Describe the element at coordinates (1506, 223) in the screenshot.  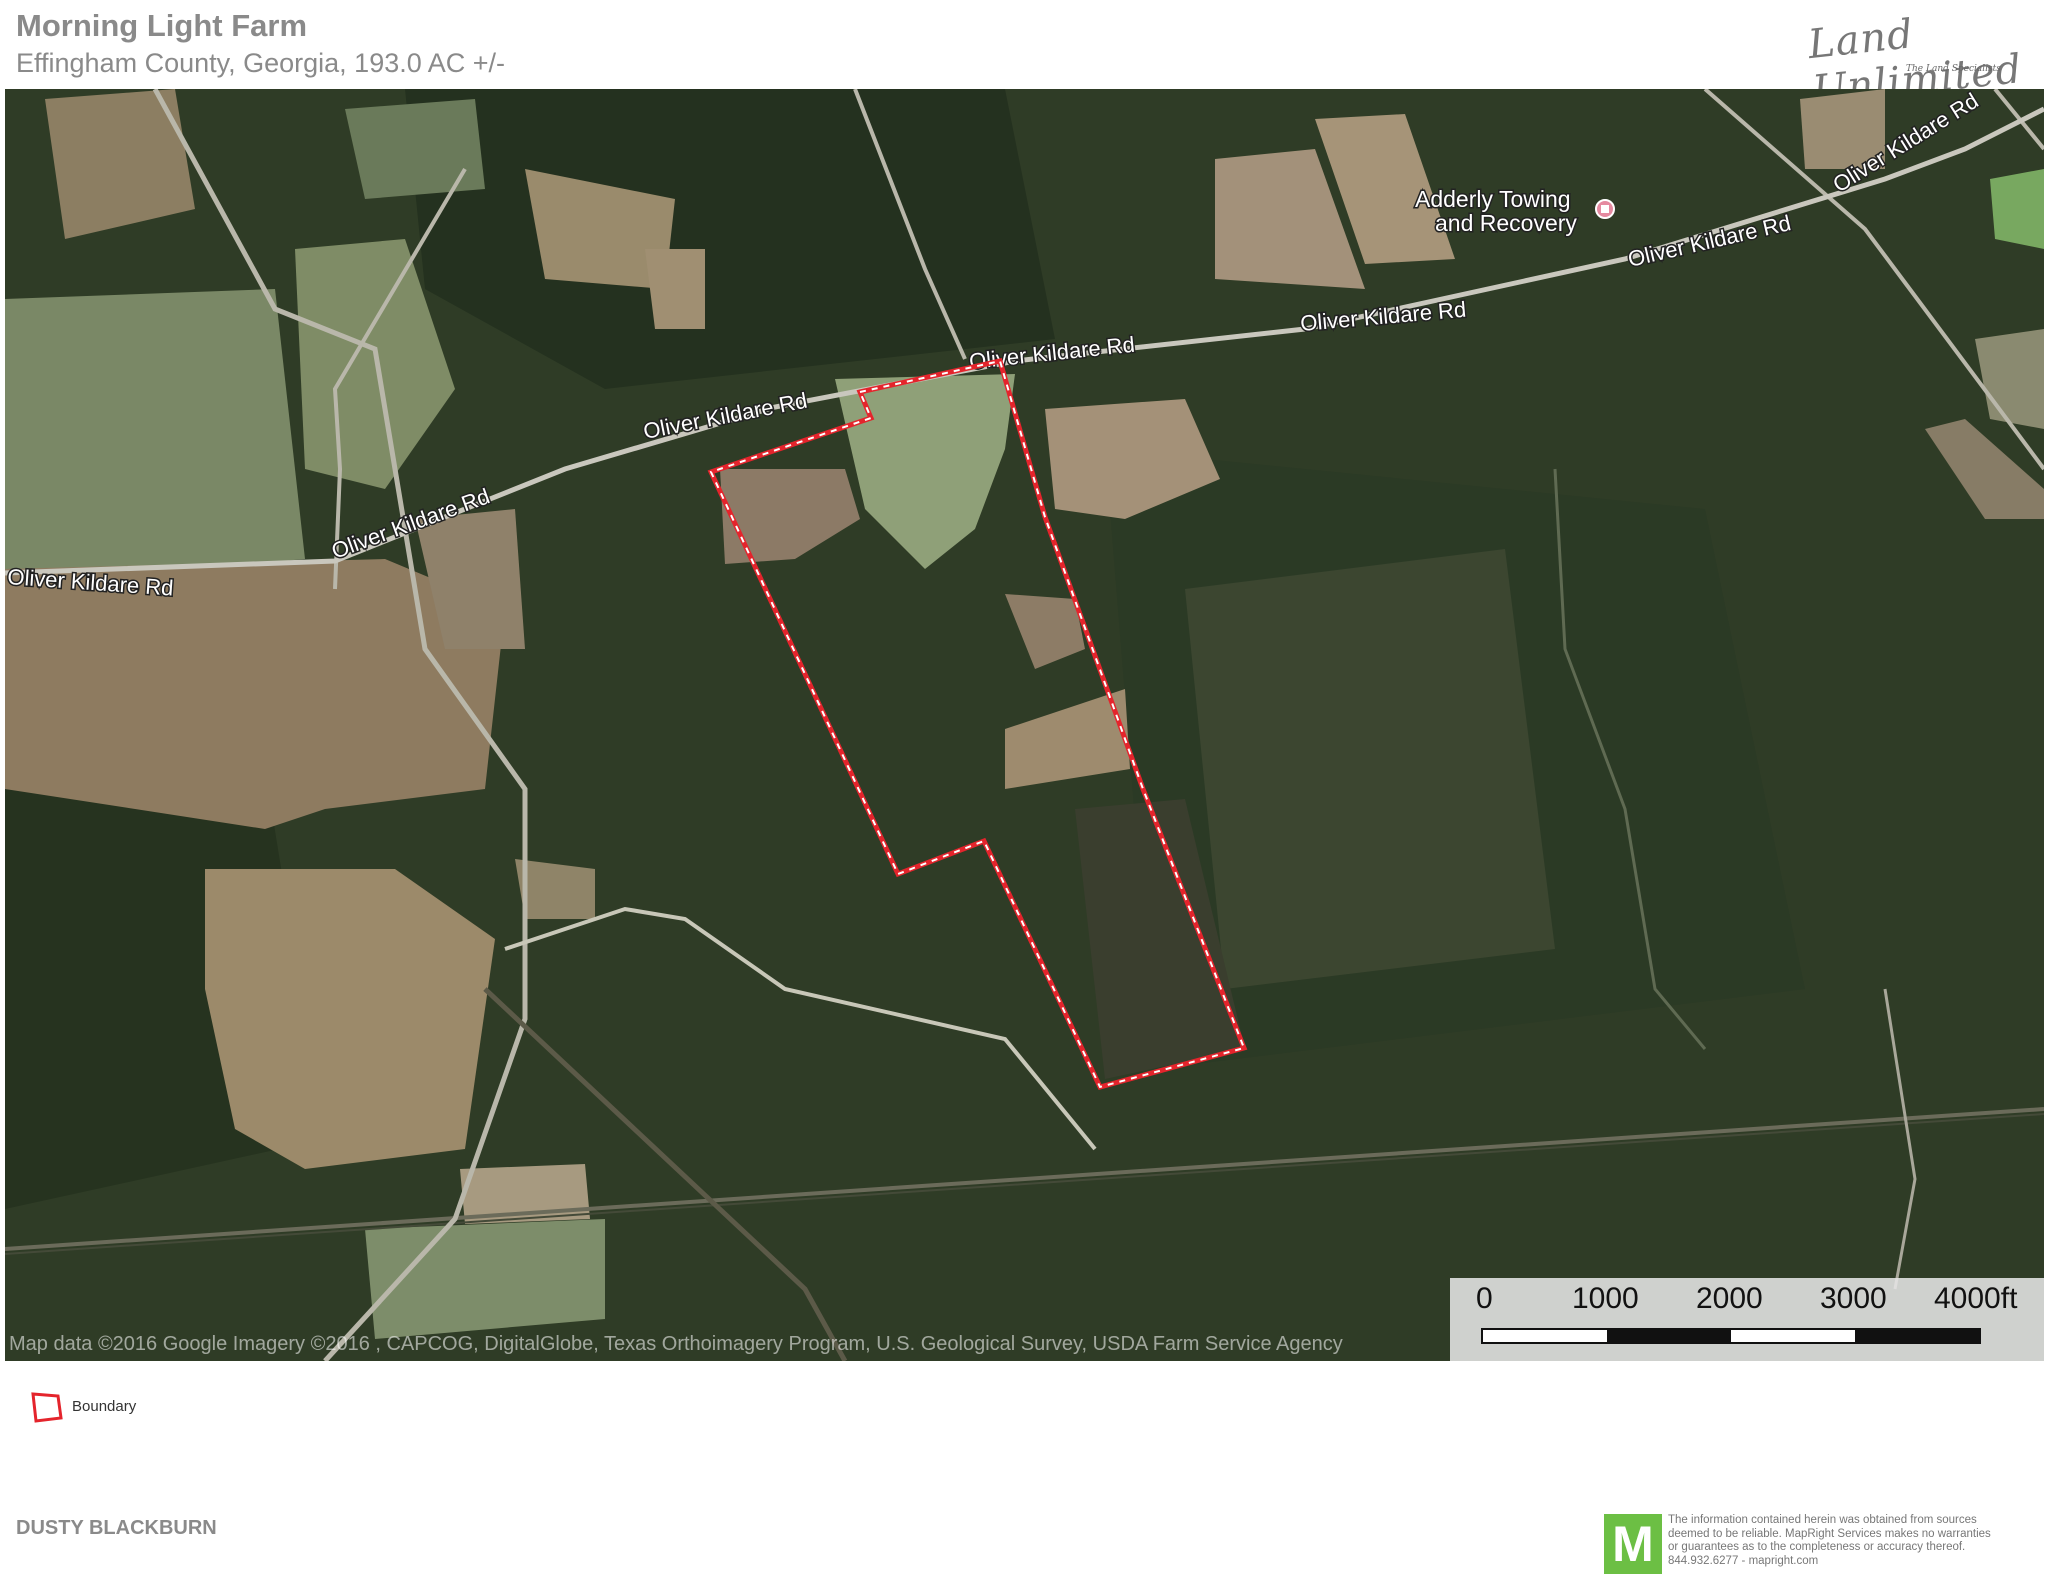
I see `poi-label: and Recovery` at that location.